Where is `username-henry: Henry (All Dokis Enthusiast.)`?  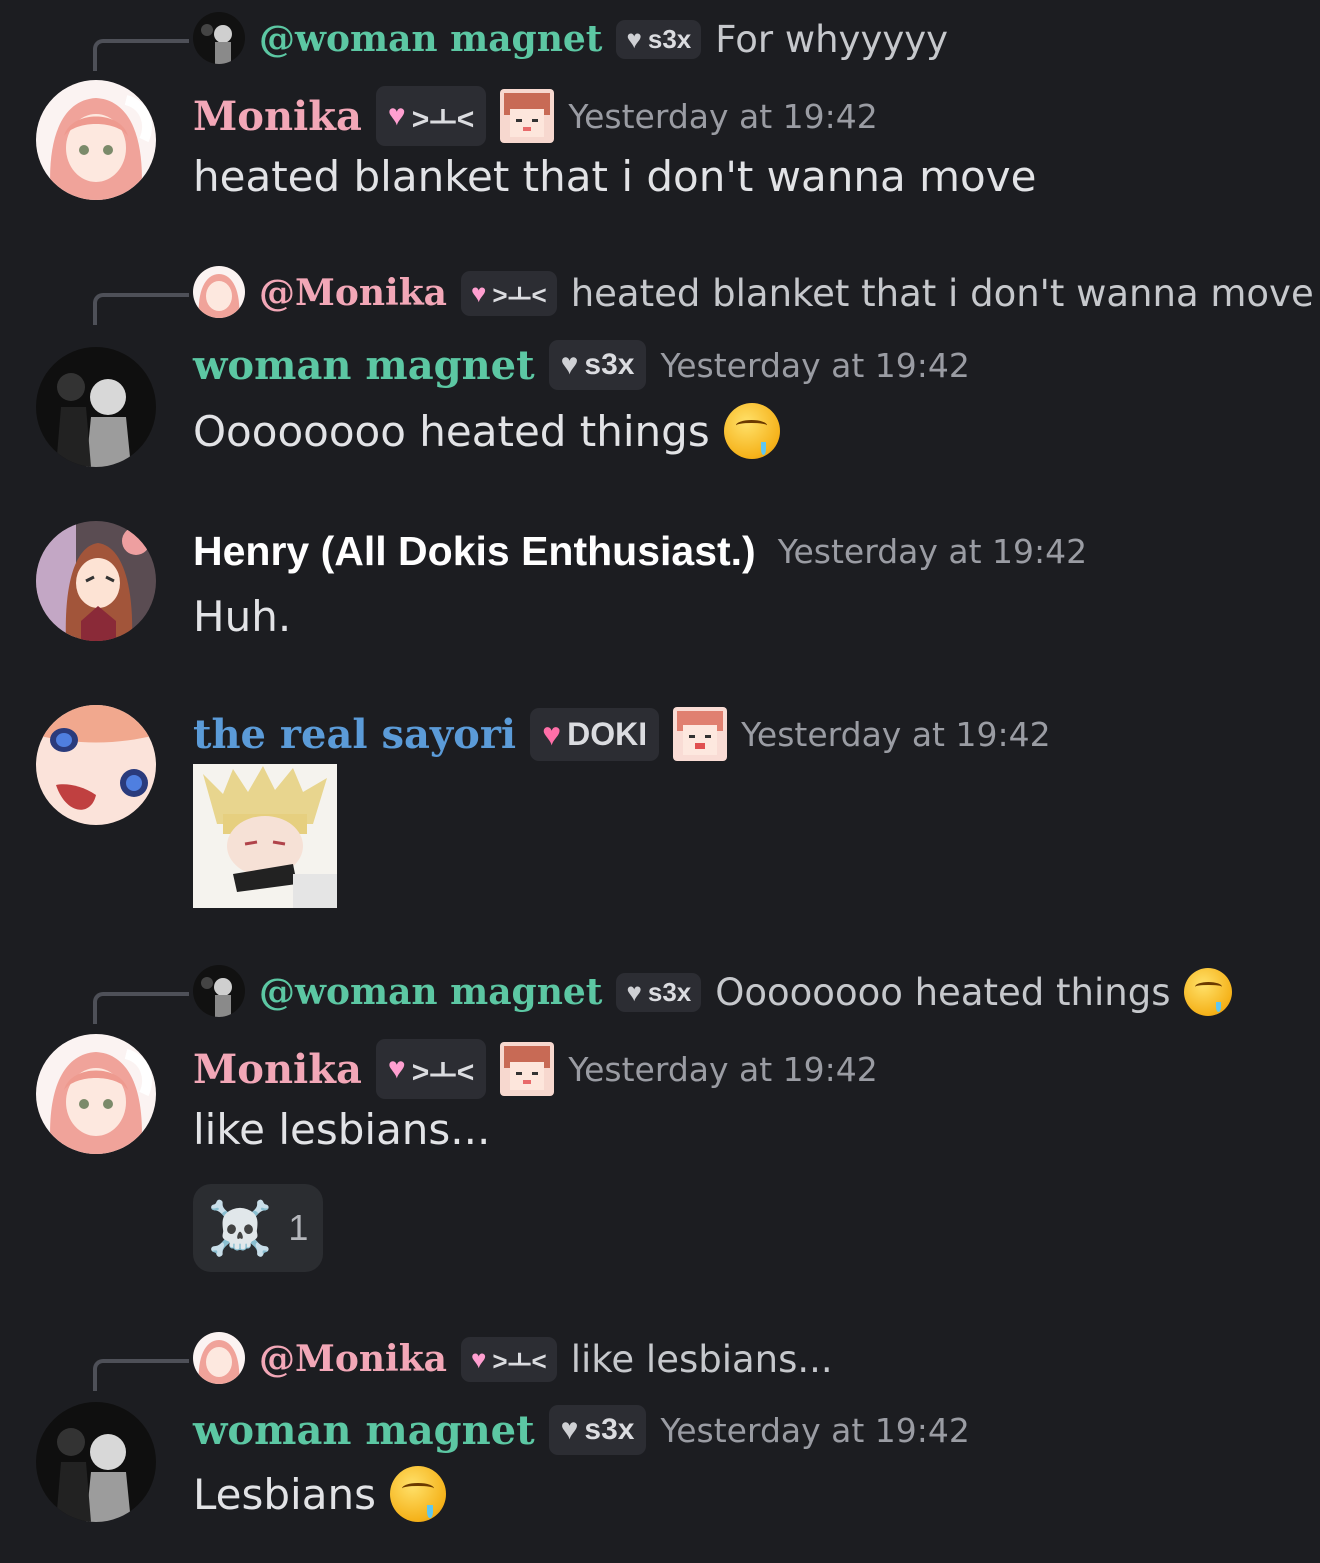 username-henry: Henry (All Dokis Enthusiast.) is located at coordinates (474, 551).